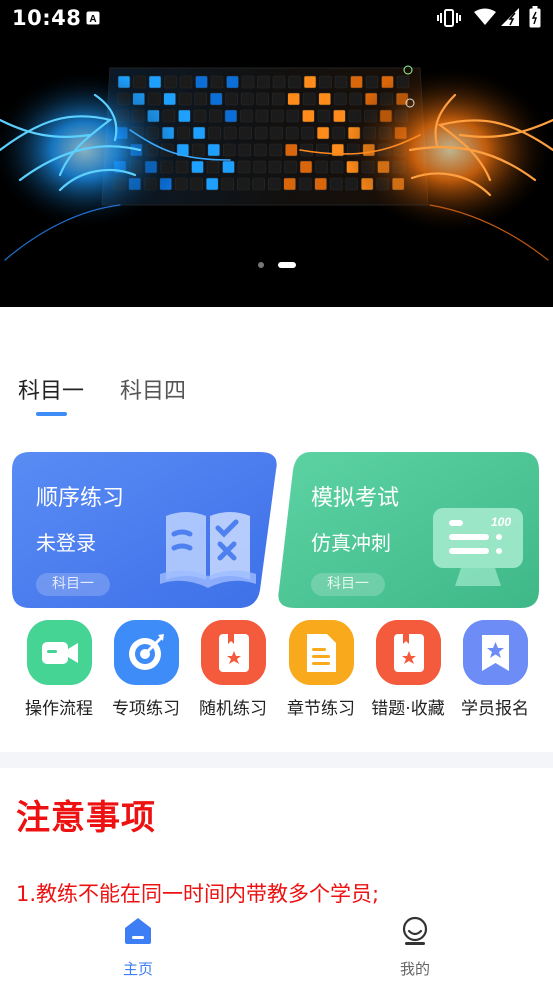 The width and height of the screenshot is (553, 983). Describe the element at coordinates (276, 267) in the screenshot. I see `banner-pagination` at that location.